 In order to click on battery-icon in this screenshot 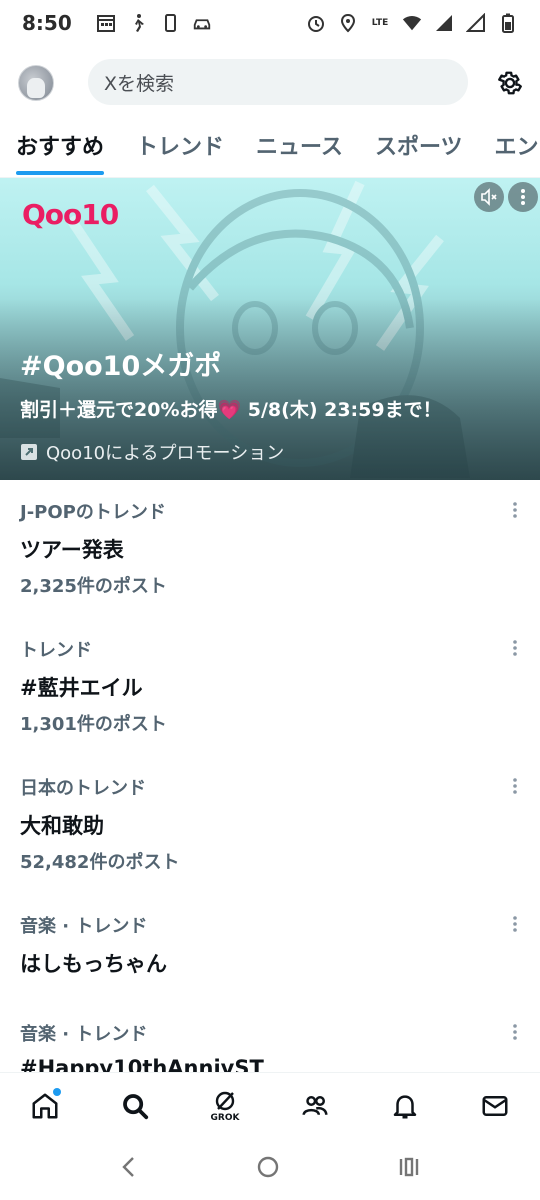, I will do `click(508, 23)`.